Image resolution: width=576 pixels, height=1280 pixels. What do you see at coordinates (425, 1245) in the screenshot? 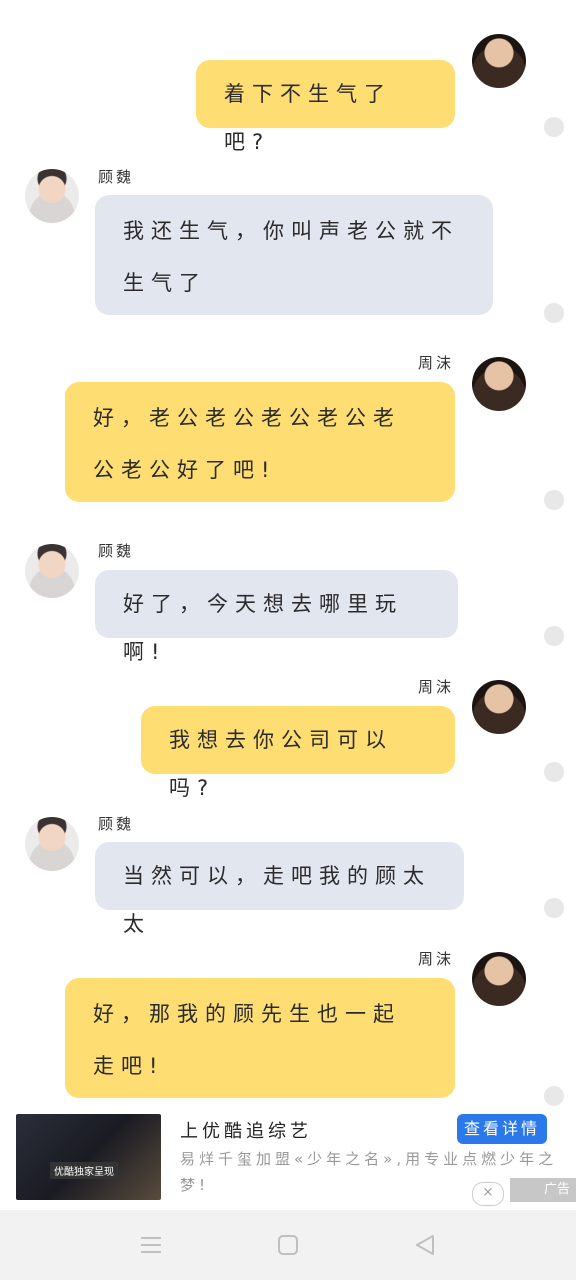
I see `back-icon` at bounding box center [425, 1245].